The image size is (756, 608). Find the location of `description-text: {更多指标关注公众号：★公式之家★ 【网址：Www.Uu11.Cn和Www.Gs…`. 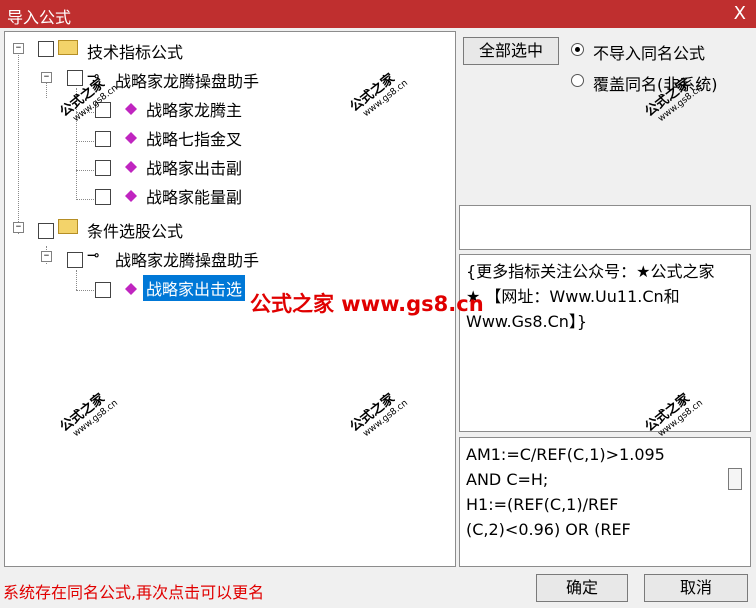

description-text: {更多指标关注公众号：★公式之家★ 【网址：Www.Uu11.Cn和Www.Gs… is located at coordinates (590, 296).